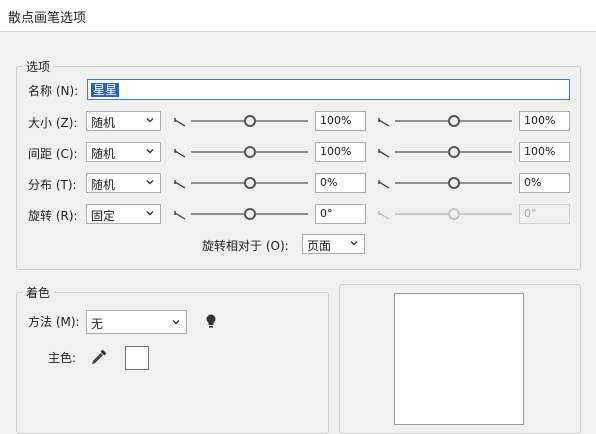 Image resolution: width=596 pixels, height=434 pixels. What do you see at coordinates (103, 216) in the screenshot?
I see `option-row-mode-value: 固定` at bounding box center [103, 216].